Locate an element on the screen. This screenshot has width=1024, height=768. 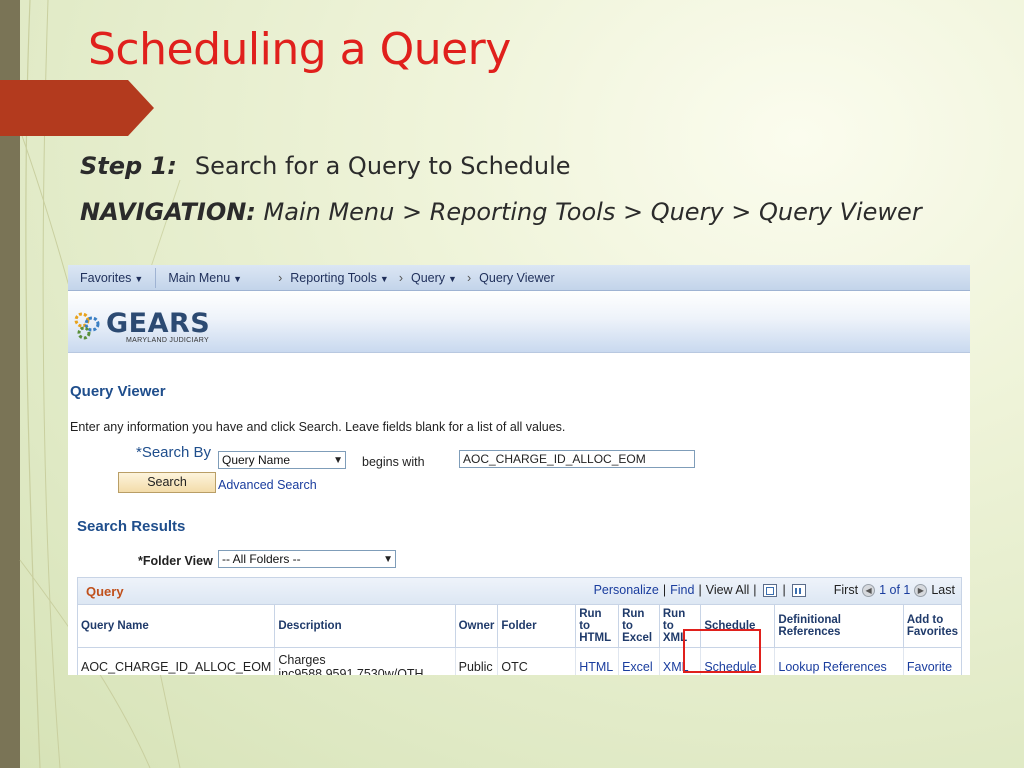
gears-logo-icon is located at coordinates (87, 326).